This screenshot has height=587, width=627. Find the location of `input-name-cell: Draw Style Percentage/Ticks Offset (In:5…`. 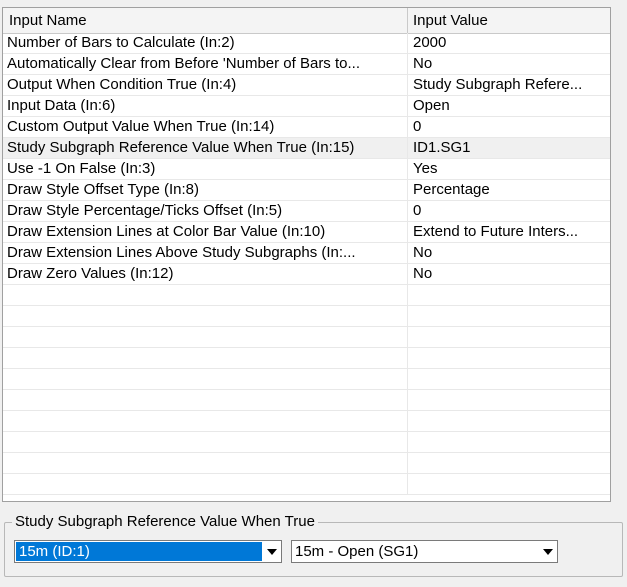

input-name-cell: Draw Style Percentage/Ticks Offset (In:5… is located at coordinates (205, 211).